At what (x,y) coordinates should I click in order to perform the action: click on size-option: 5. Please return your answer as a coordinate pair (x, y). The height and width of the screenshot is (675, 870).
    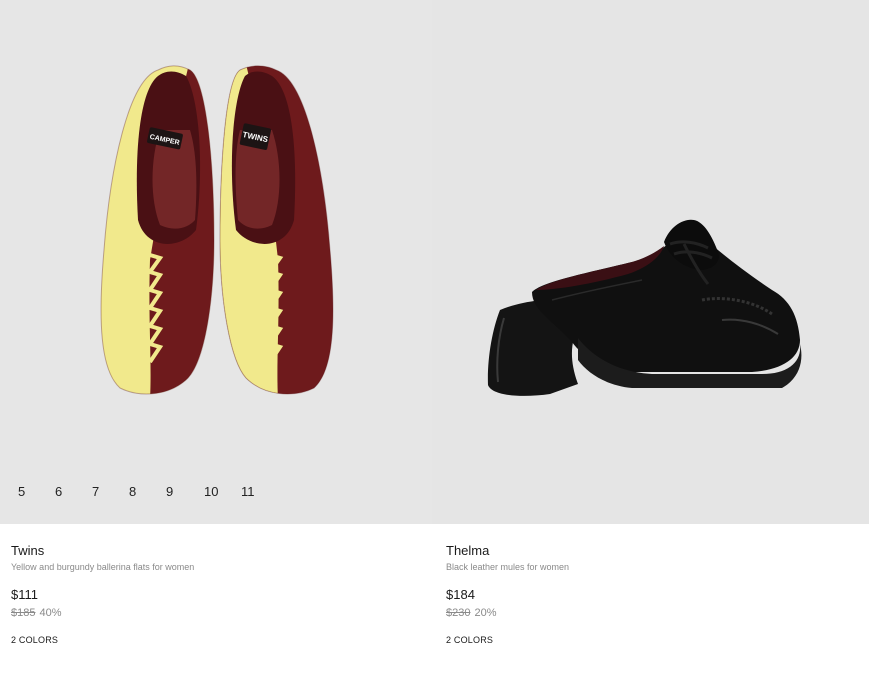
    Looking at the image, I should click on (21, 491).